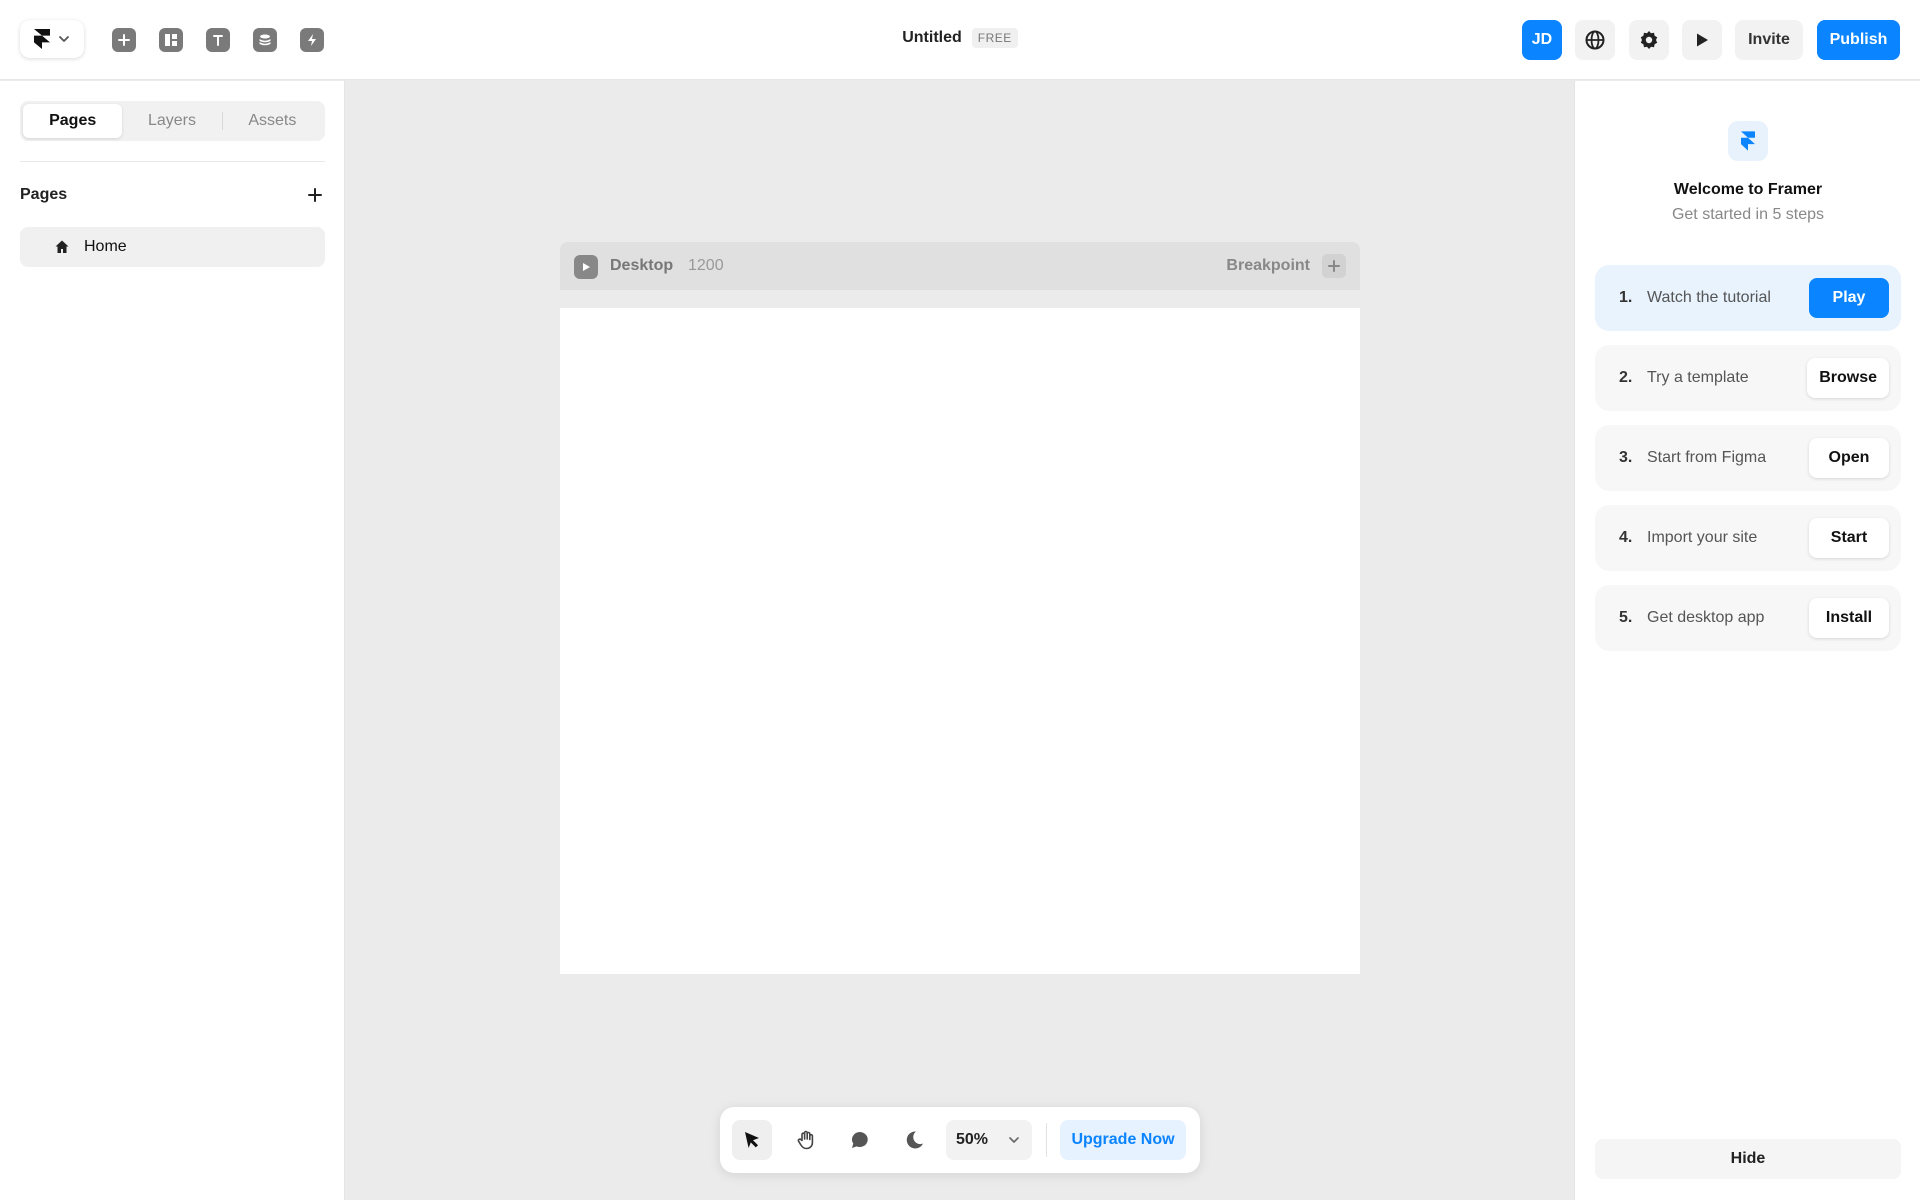 The image size is (1920, 1200). I want to click on top-bar: Untitled FREE JD Invite Publish, so click(960, 40).